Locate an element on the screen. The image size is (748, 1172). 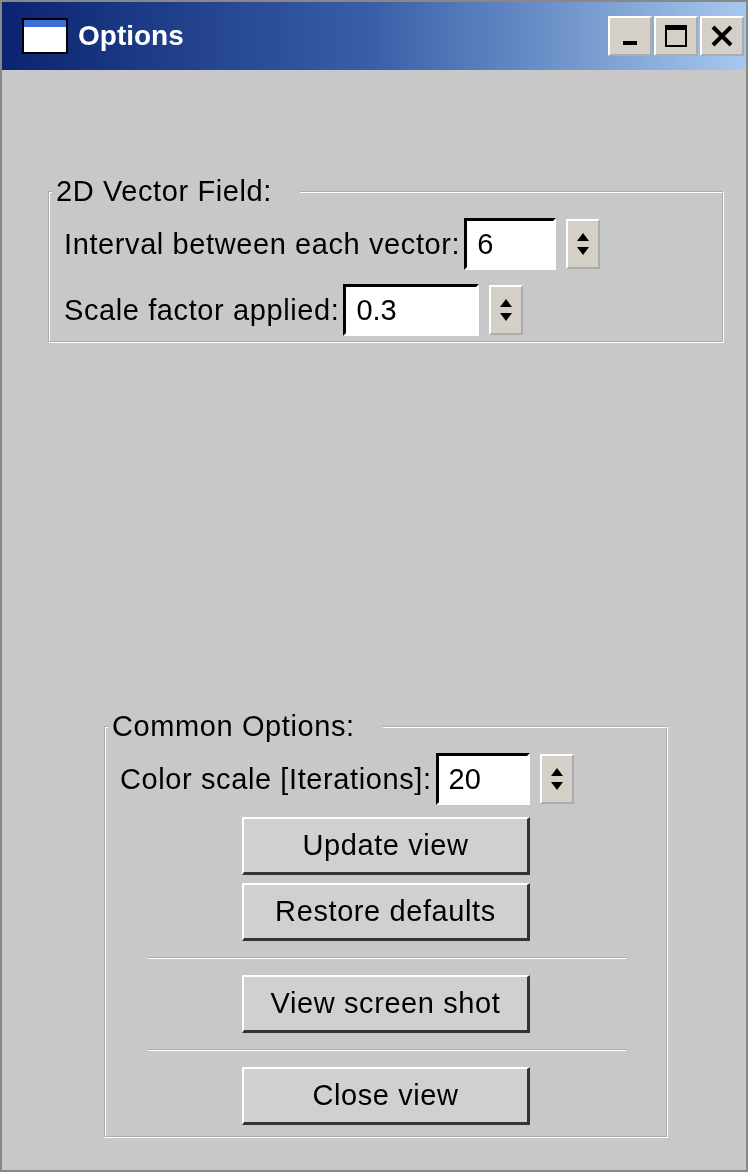
minimize-button is located at coordinates (630, 36).